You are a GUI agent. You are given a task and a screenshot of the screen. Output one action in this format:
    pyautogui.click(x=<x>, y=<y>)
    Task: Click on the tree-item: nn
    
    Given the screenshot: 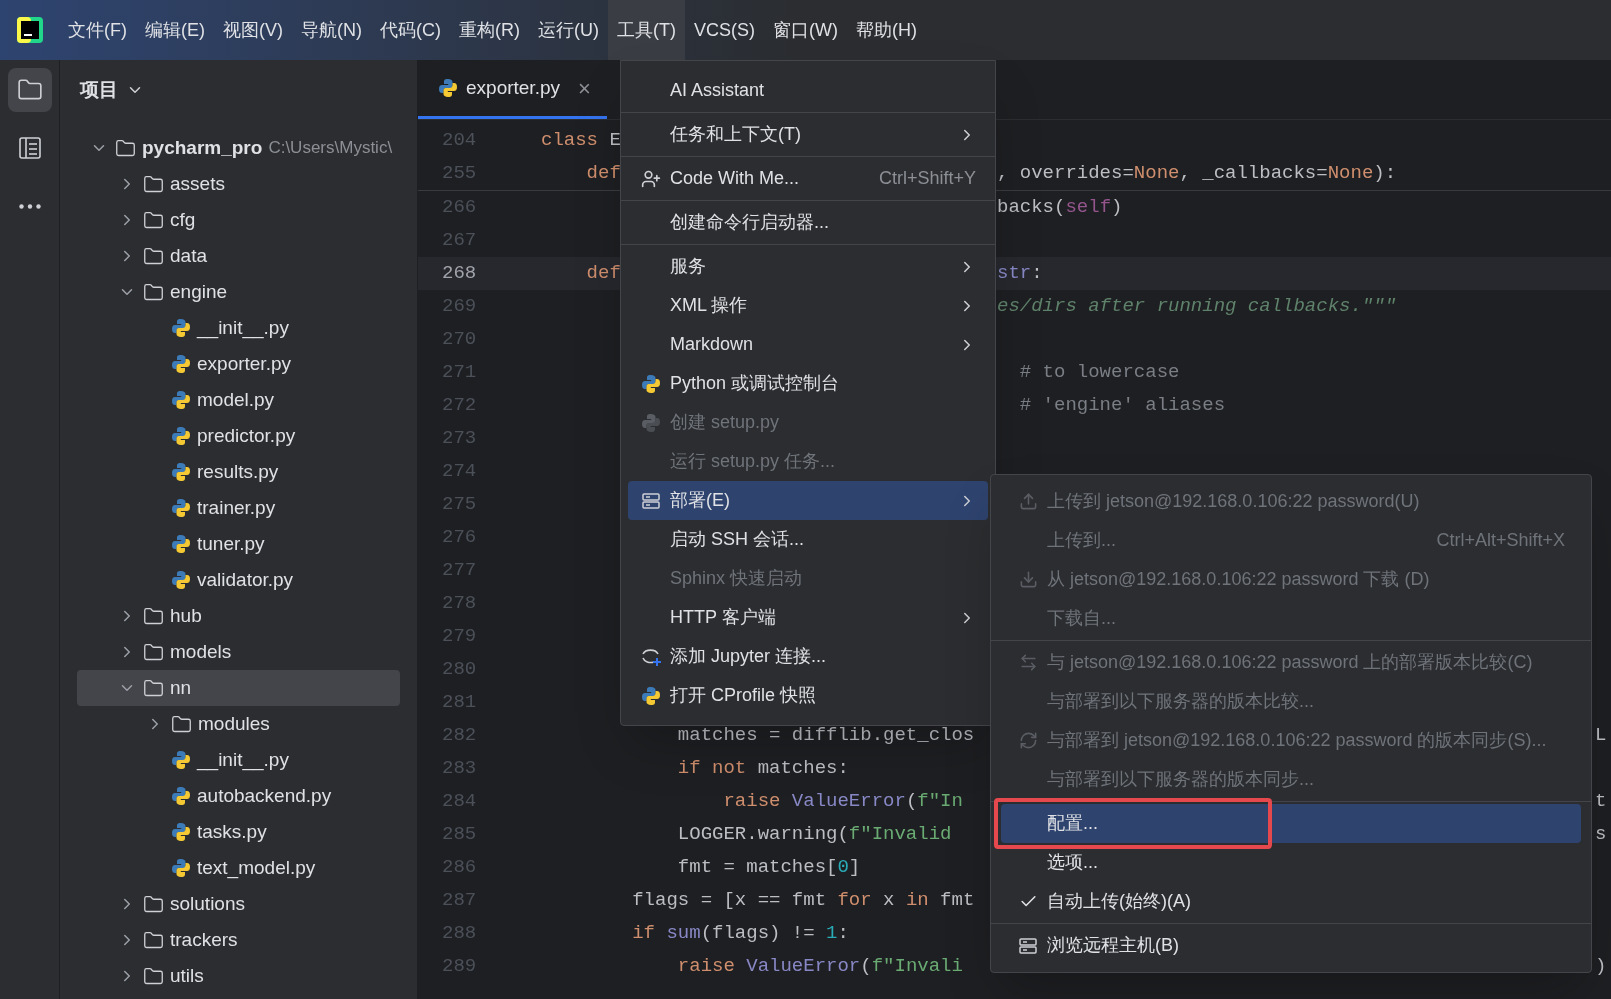 What is the action you would take?
    pyautogui.click(x=238, y=688)
    